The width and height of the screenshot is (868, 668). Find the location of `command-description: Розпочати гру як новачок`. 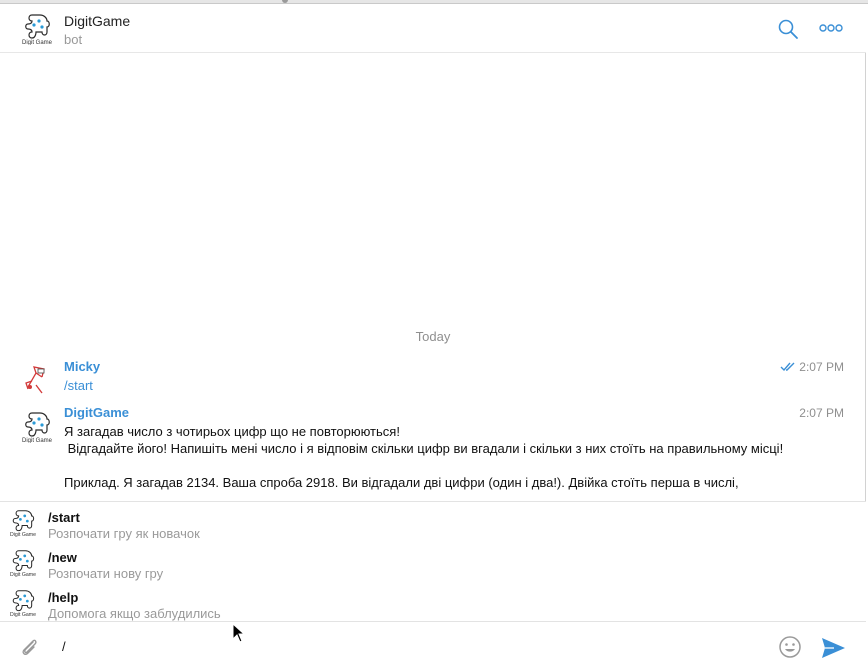

command-description: Розпочати гру як новачок is located at coordinates (124, 533).